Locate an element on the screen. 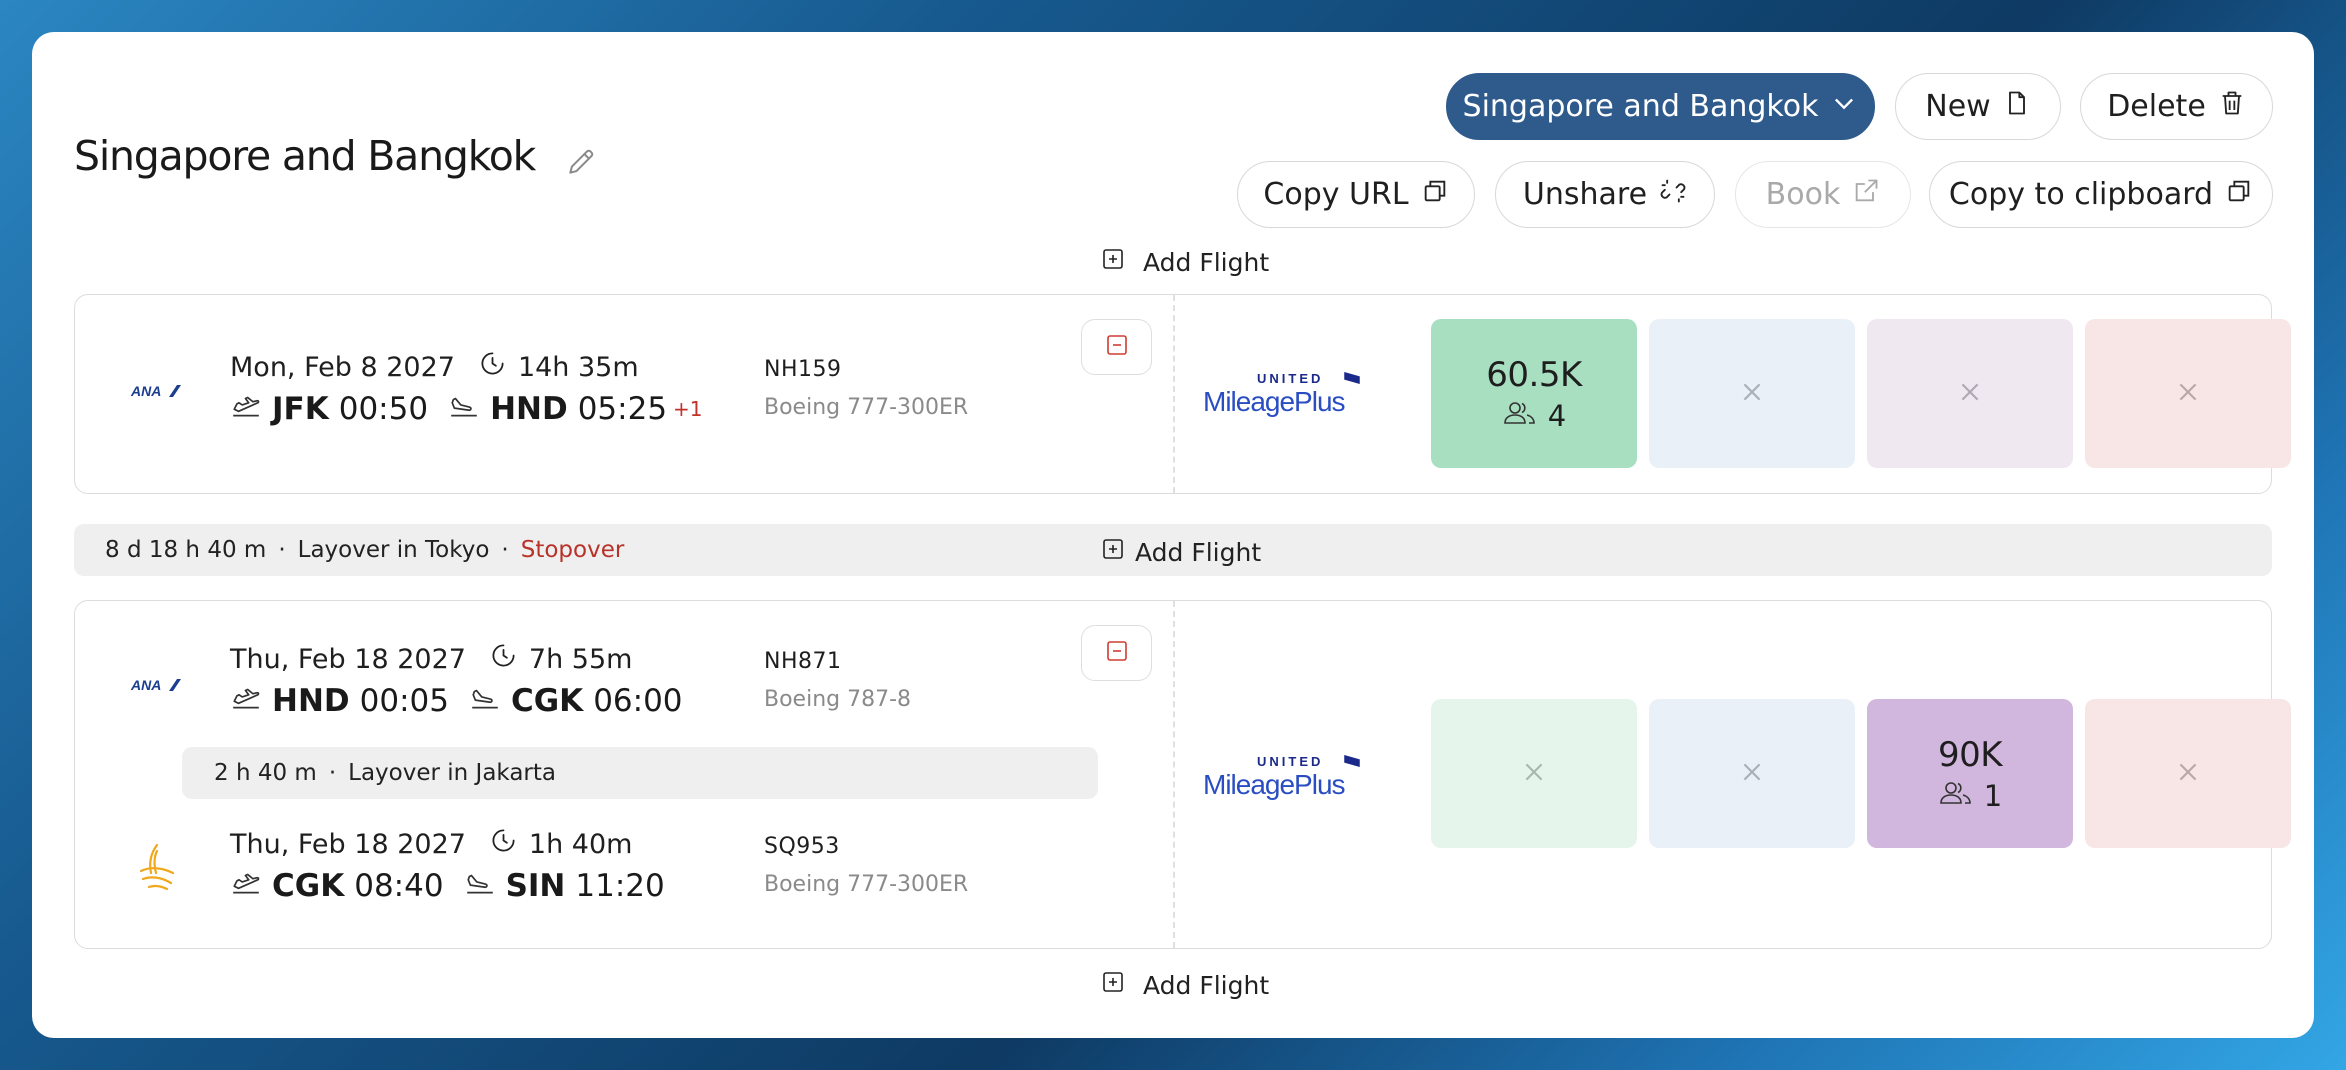 Image resolution: width=2346 pixels, height=1070 pixels. trip-select-label: Singapore and Bangkok is located at coordinates (1640, 106).